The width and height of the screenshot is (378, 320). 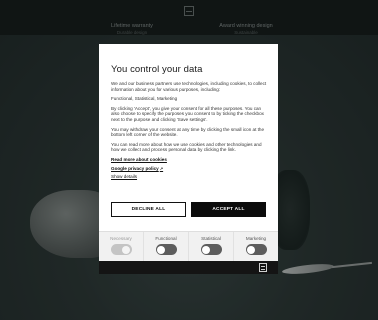 What do you see at coordinates (256, 238) in the screenshot?
I see `purpose-label: Marketing` at bounding box center [256, 238].